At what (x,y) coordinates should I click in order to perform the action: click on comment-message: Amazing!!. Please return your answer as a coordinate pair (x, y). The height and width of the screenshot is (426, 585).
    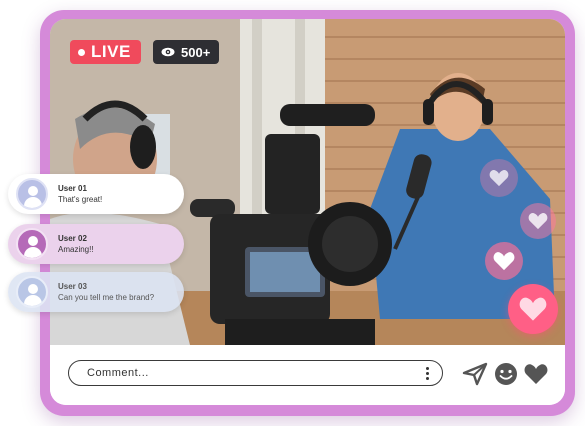
    Looking at the image, I should click on (76, 249).